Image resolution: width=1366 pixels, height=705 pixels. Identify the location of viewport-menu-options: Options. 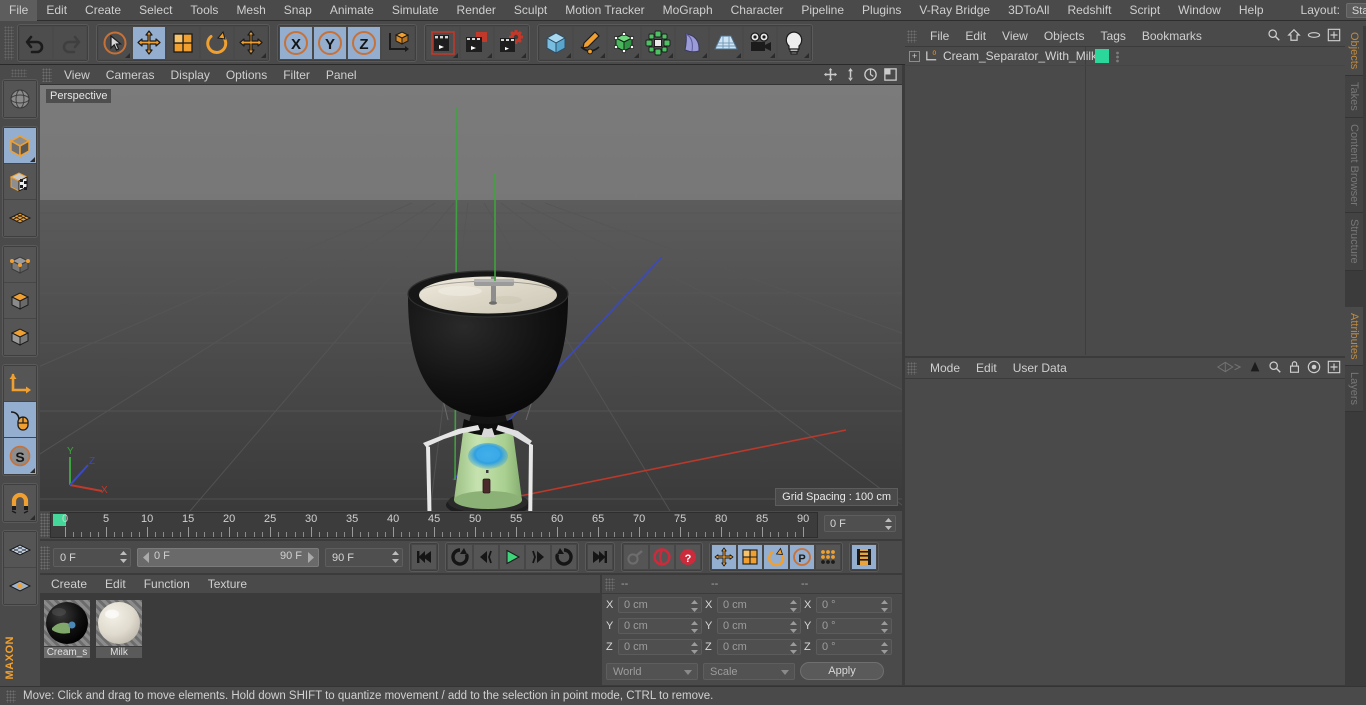
(246, 75).